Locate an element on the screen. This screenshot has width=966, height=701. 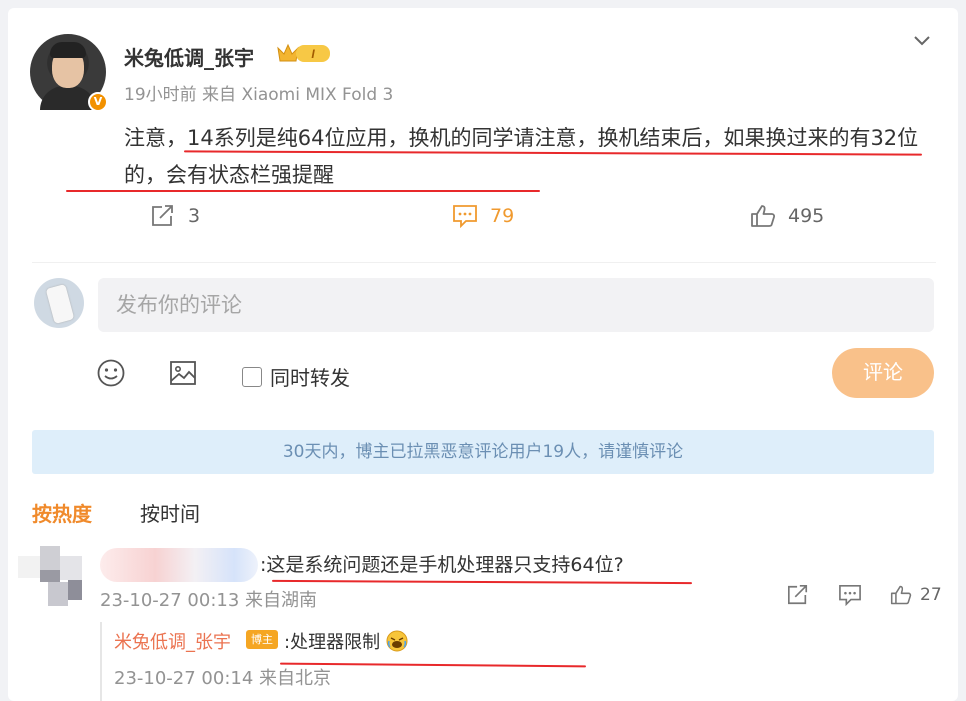
comment-meta: 23-10-27 00:13 来自湖南 is located at coordinates (208, 599).